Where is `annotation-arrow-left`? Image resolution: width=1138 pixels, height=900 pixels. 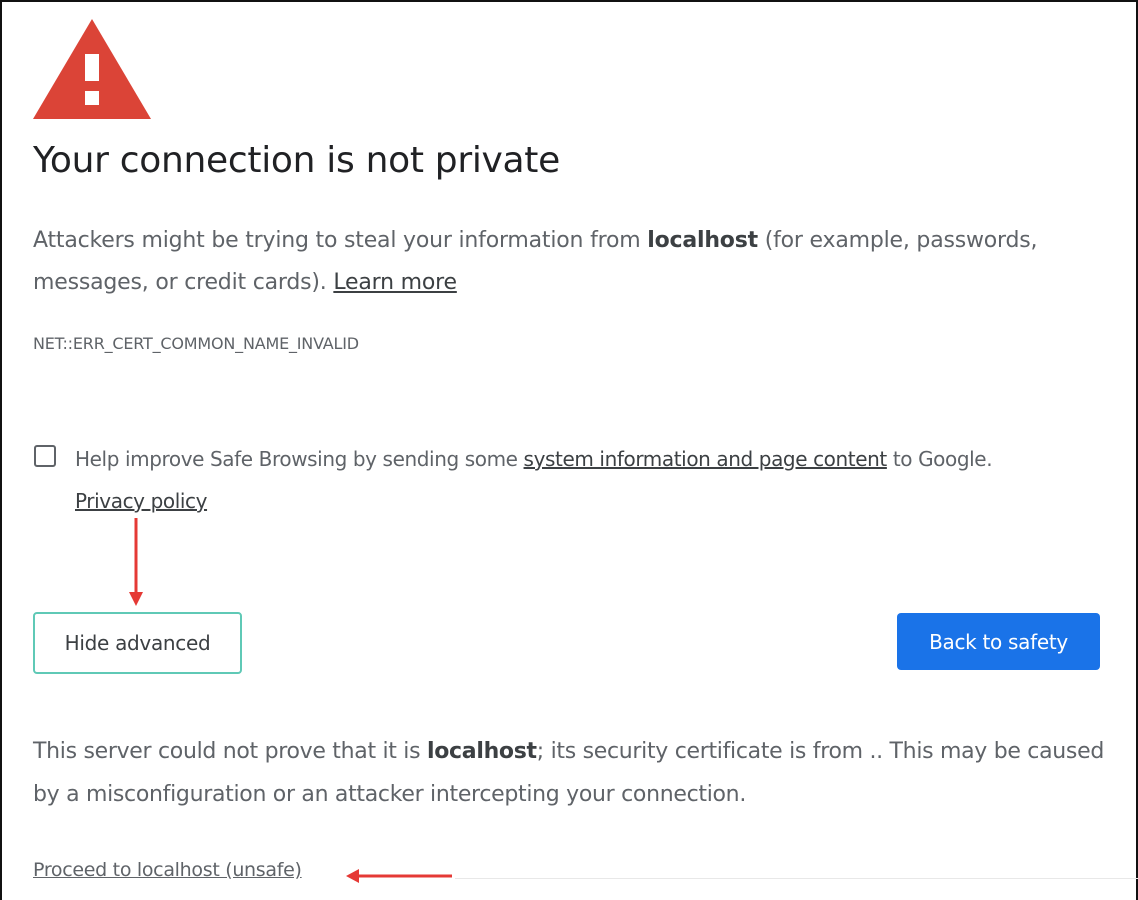
annotation-arrow-left is located at coordinates (399, 876).